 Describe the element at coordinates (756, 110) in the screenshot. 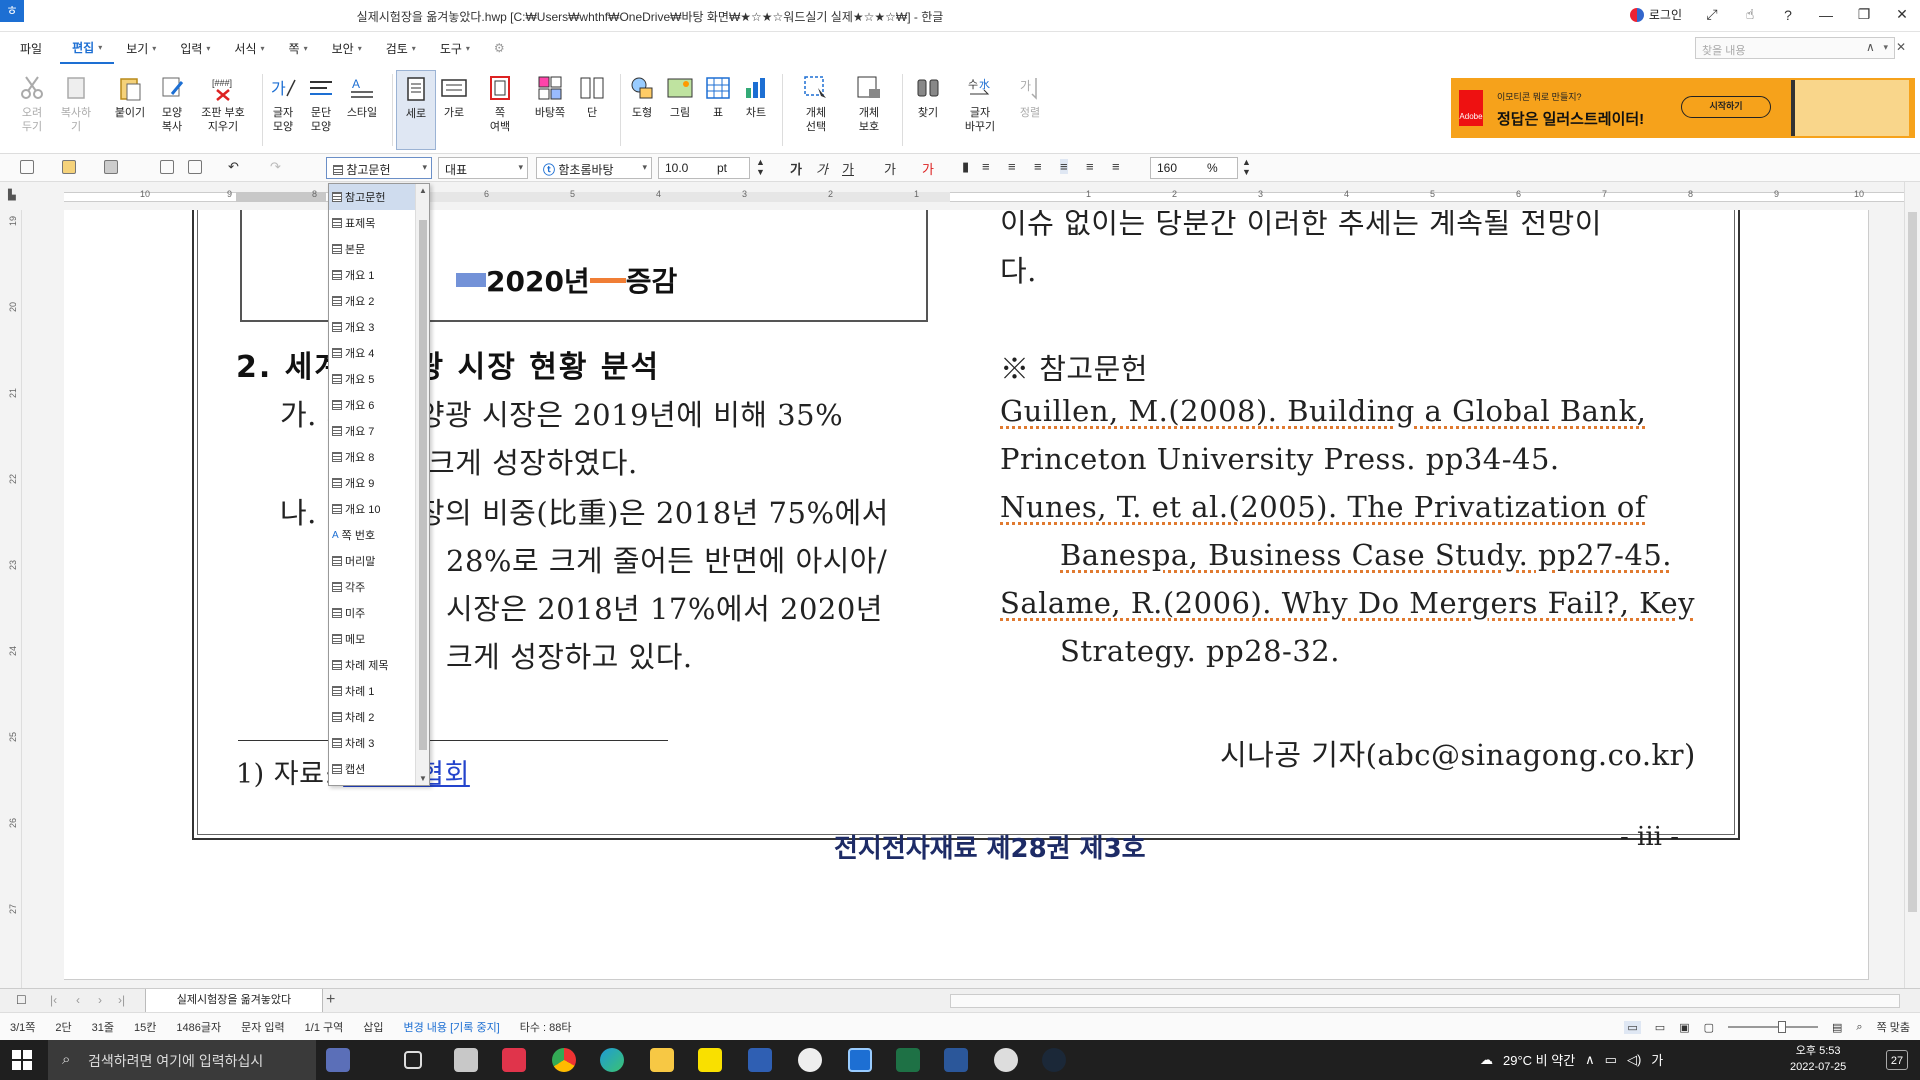

I see `chart-button: 차트` at that location.